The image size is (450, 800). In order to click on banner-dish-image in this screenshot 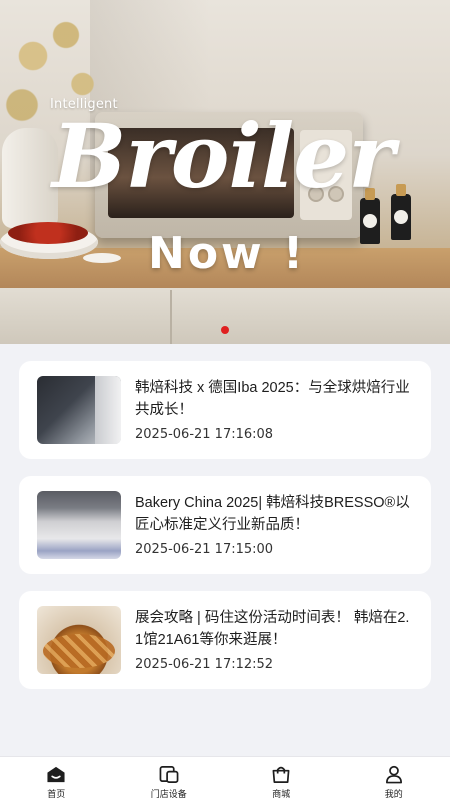, I will do `click(102, 258)`.